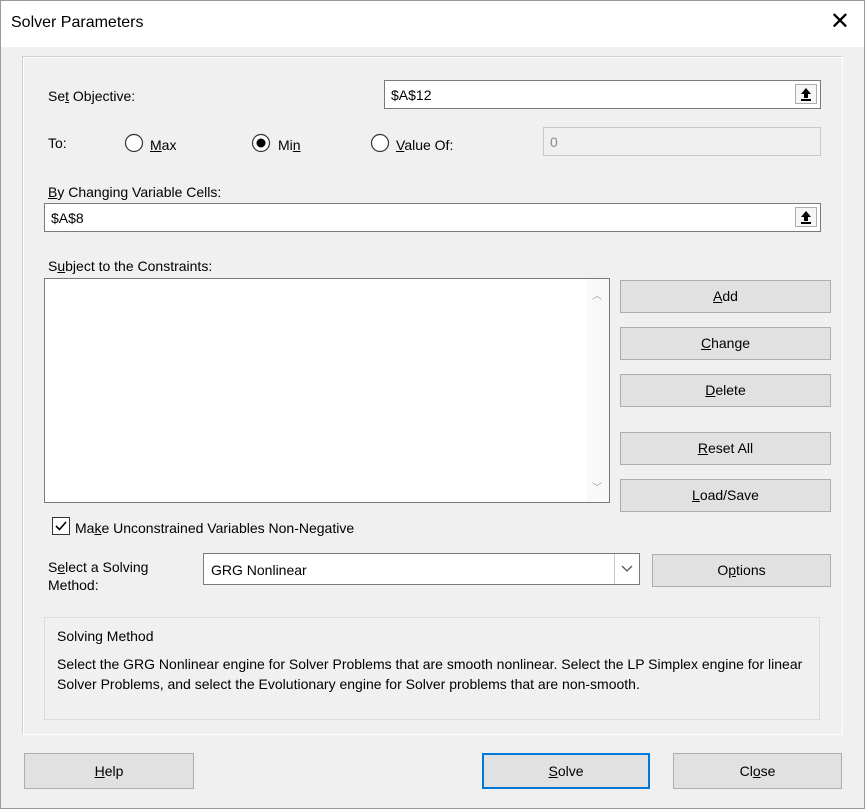 Image resolution: width=865 pixels, height=809 pixels. Describe the element at coordinates (163, 145) in the screenshot. I see `max-radio-label: Max` at that location.